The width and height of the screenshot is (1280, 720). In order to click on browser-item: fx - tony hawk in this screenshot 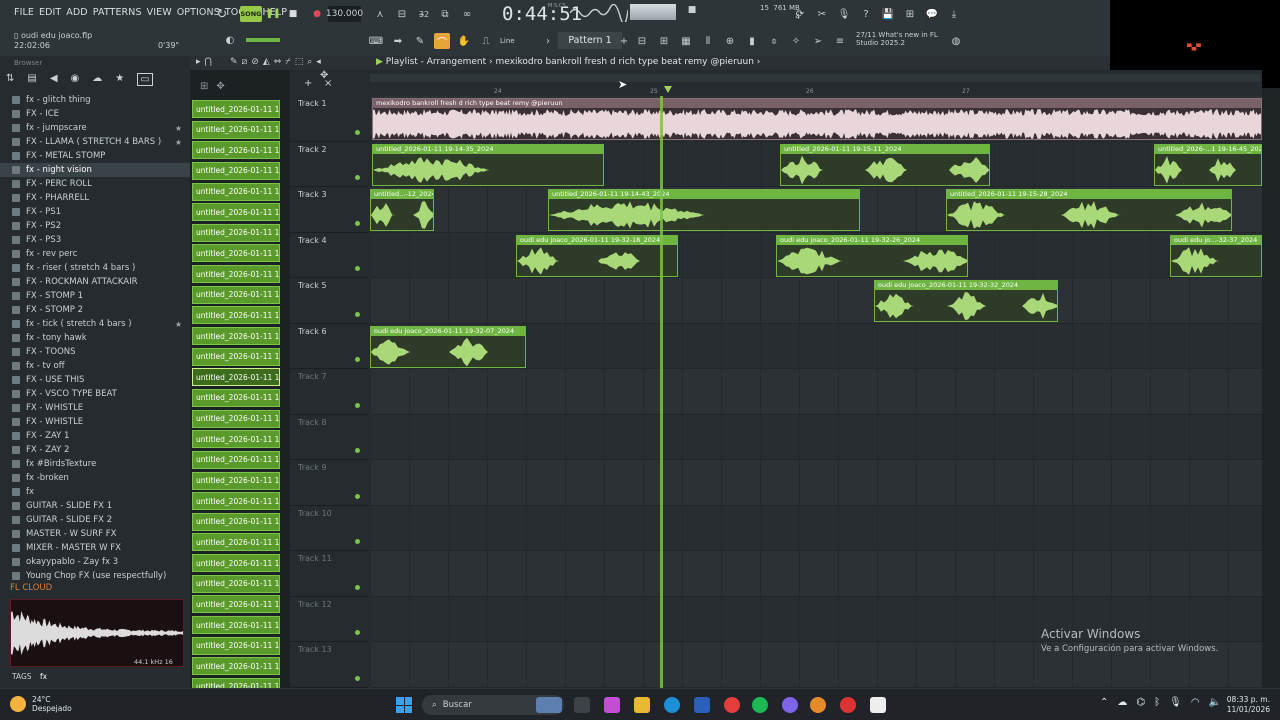, I will do `click(95, 338)`.